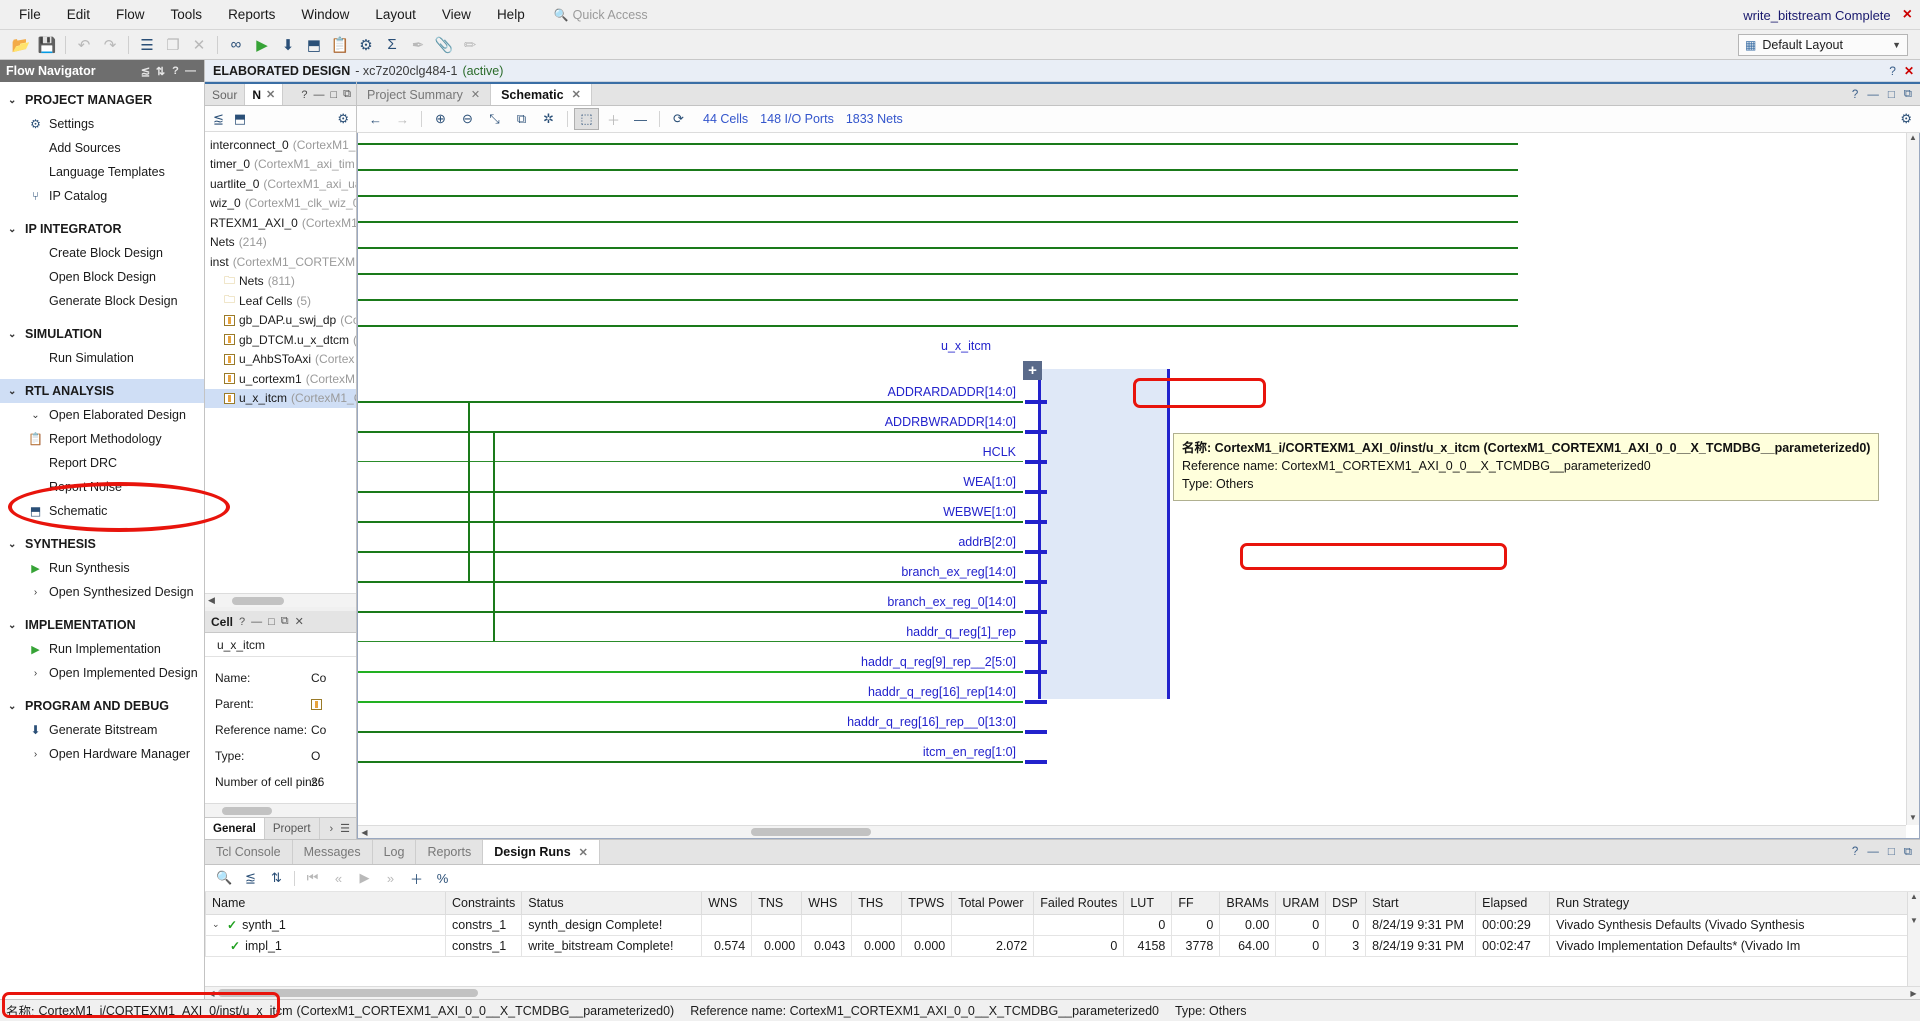 Image resolution: width=1920 pixels, height=1021 pixels. I want to click on last-icon: », so click(390, 878).